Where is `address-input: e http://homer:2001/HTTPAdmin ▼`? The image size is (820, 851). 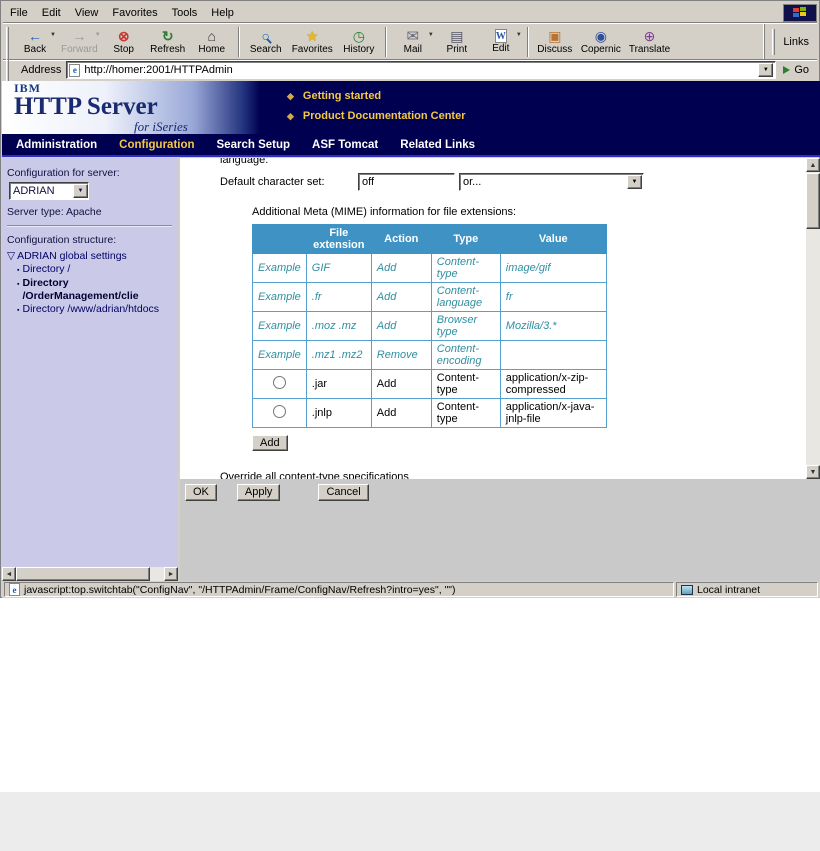
address-input: e http://homer:2001/HTTPAdmin ▼ is located at coordinates (421, 70).